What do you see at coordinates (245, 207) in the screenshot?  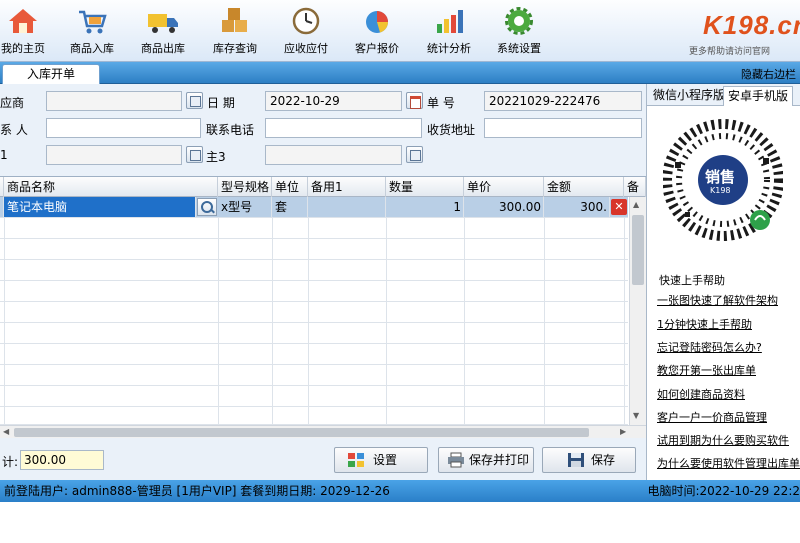 I see `cell-model: x型号` at bounding box center [245, 207].